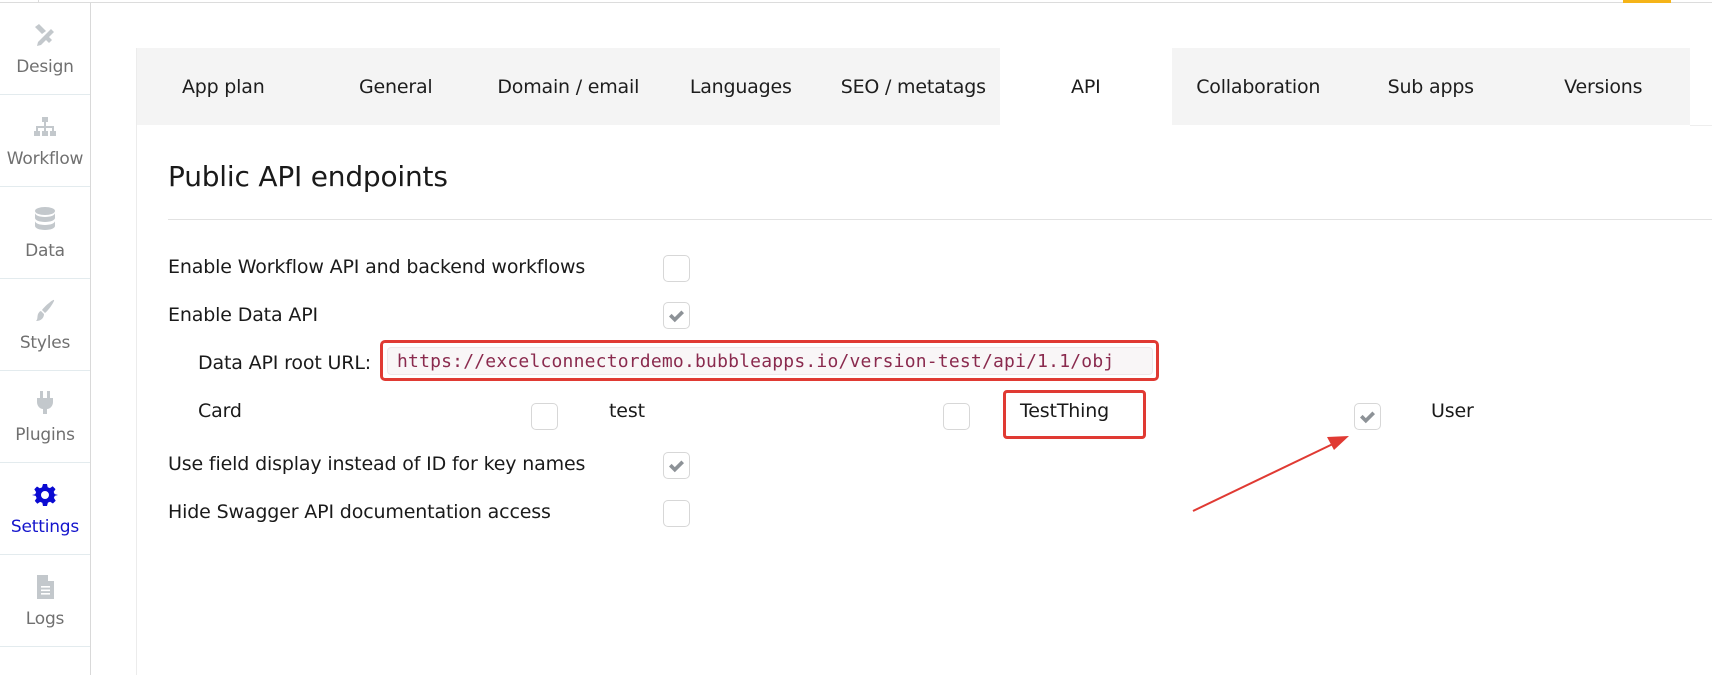 The image size is (1712, 675). What do you see at coordinates (568, 86) in the screenshot?
I see `tab-domain-email: Domain / email` at bounding box center [568, 86].